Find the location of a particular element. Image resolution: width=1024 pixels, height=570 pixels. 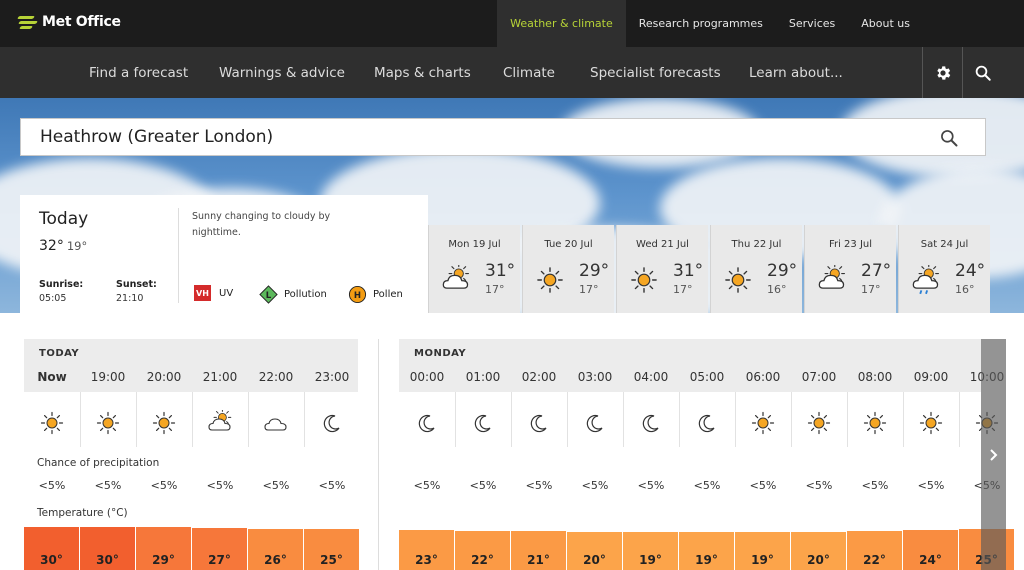

hour-temperature: 19° is located at coordinates (706, 551).